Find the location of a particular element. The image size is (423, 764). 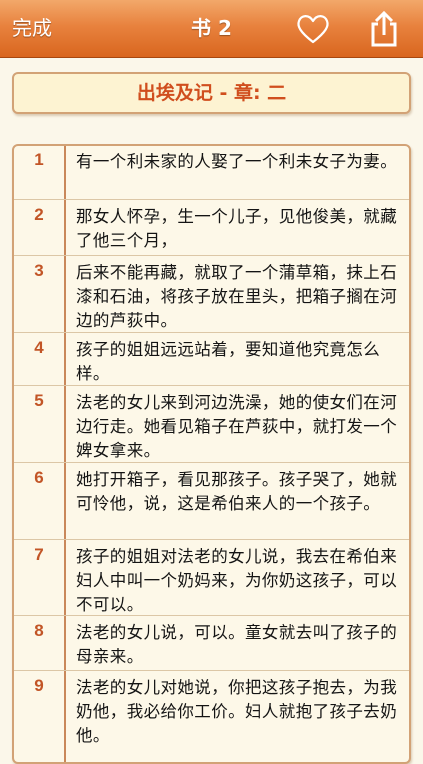

heart-outline-icon is located at coordinates (313, 29).